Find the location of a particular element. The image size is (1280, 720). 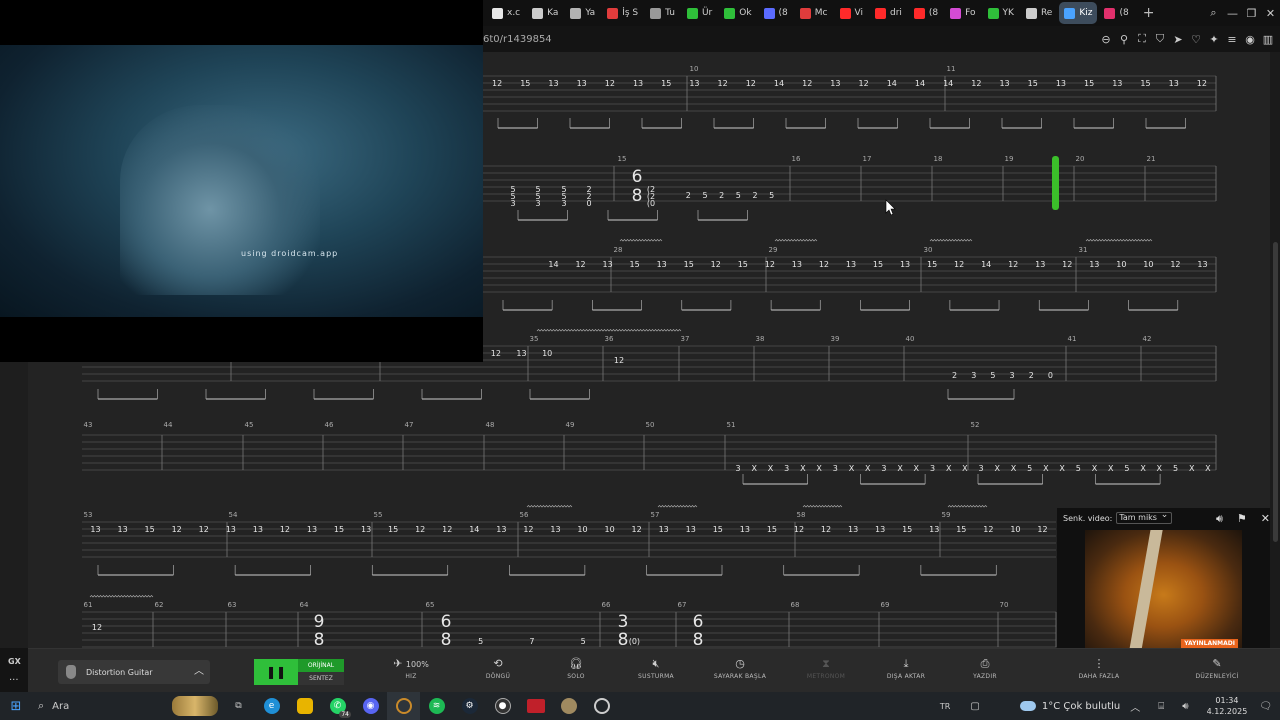

pause-icon: ❚❚ is located at coordinates (276, 672).